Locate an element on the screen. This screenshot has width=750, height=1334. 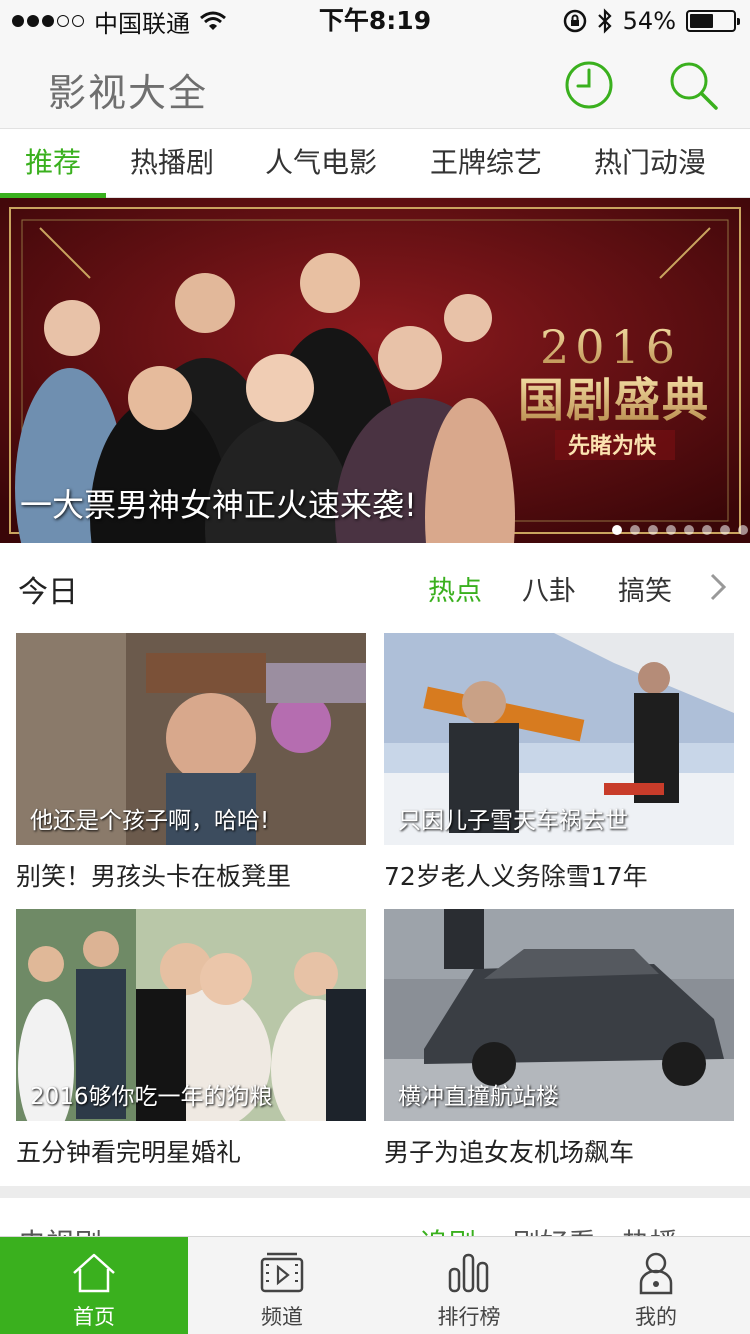
svg-text: 先睹为快 is located at coordinates (612, 446).